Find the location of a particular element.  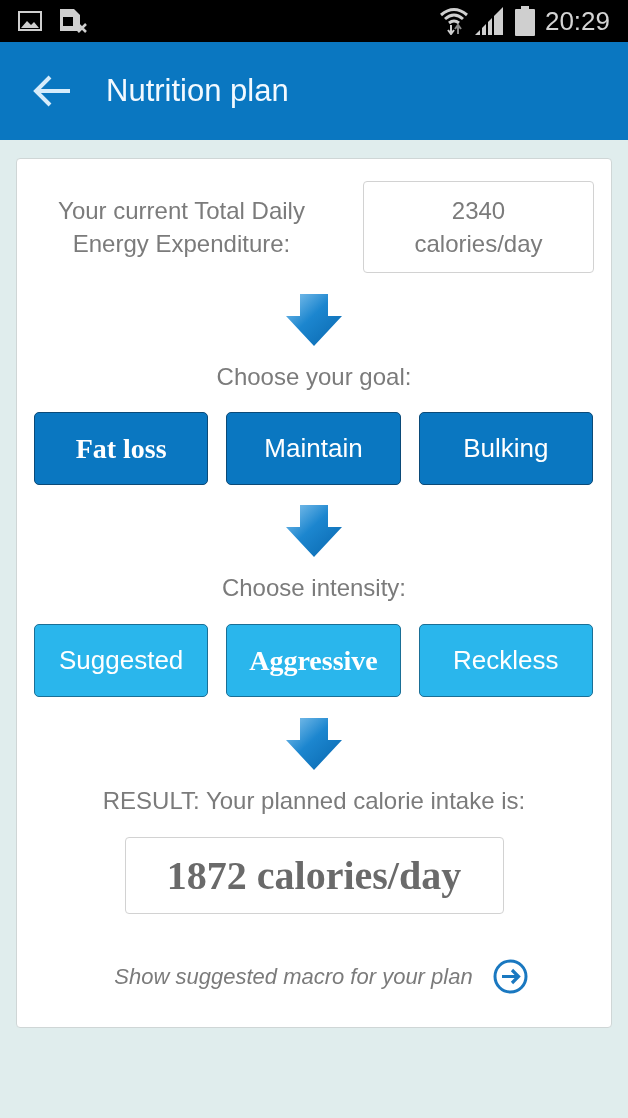

image-icon is located at coordinates (30, 21).